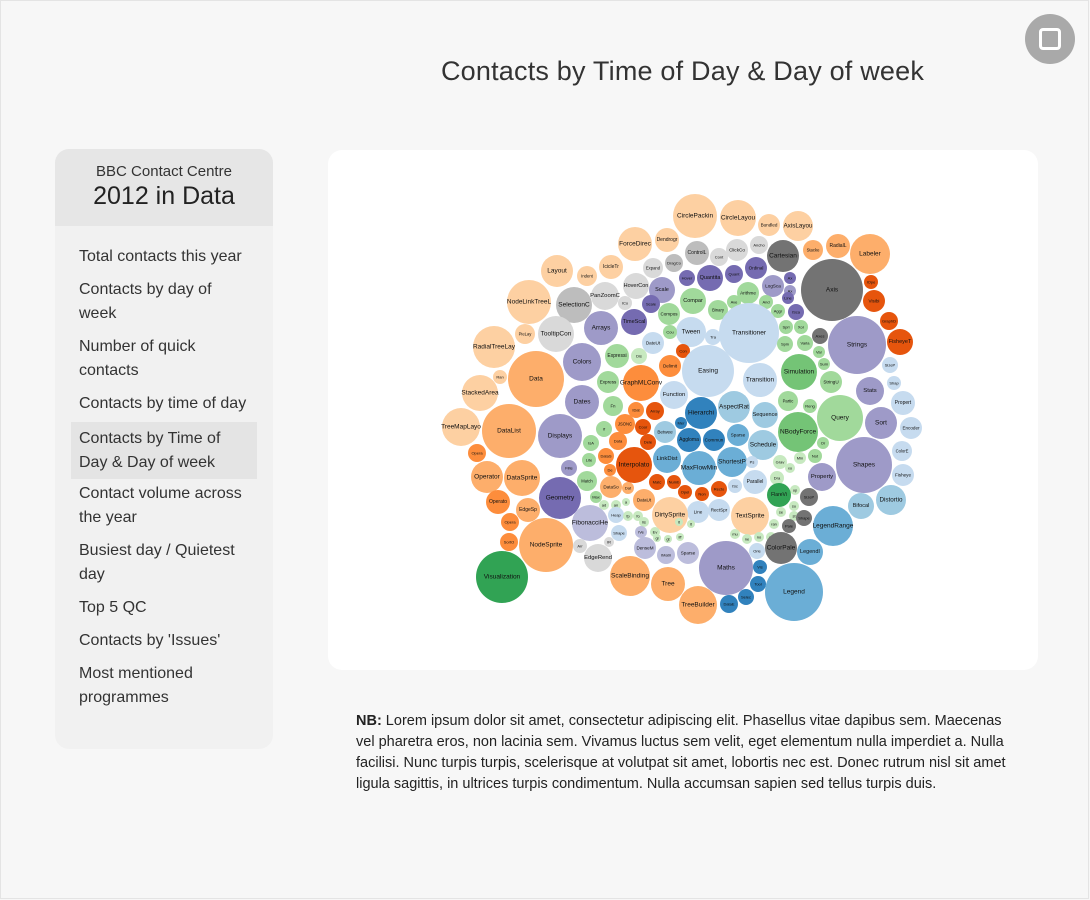 Image resolution: width=1090 pixels, height=900 pixels. Describe the element at coordinates (794, 506) in the screenshot. I see `bubble: su` at that location.